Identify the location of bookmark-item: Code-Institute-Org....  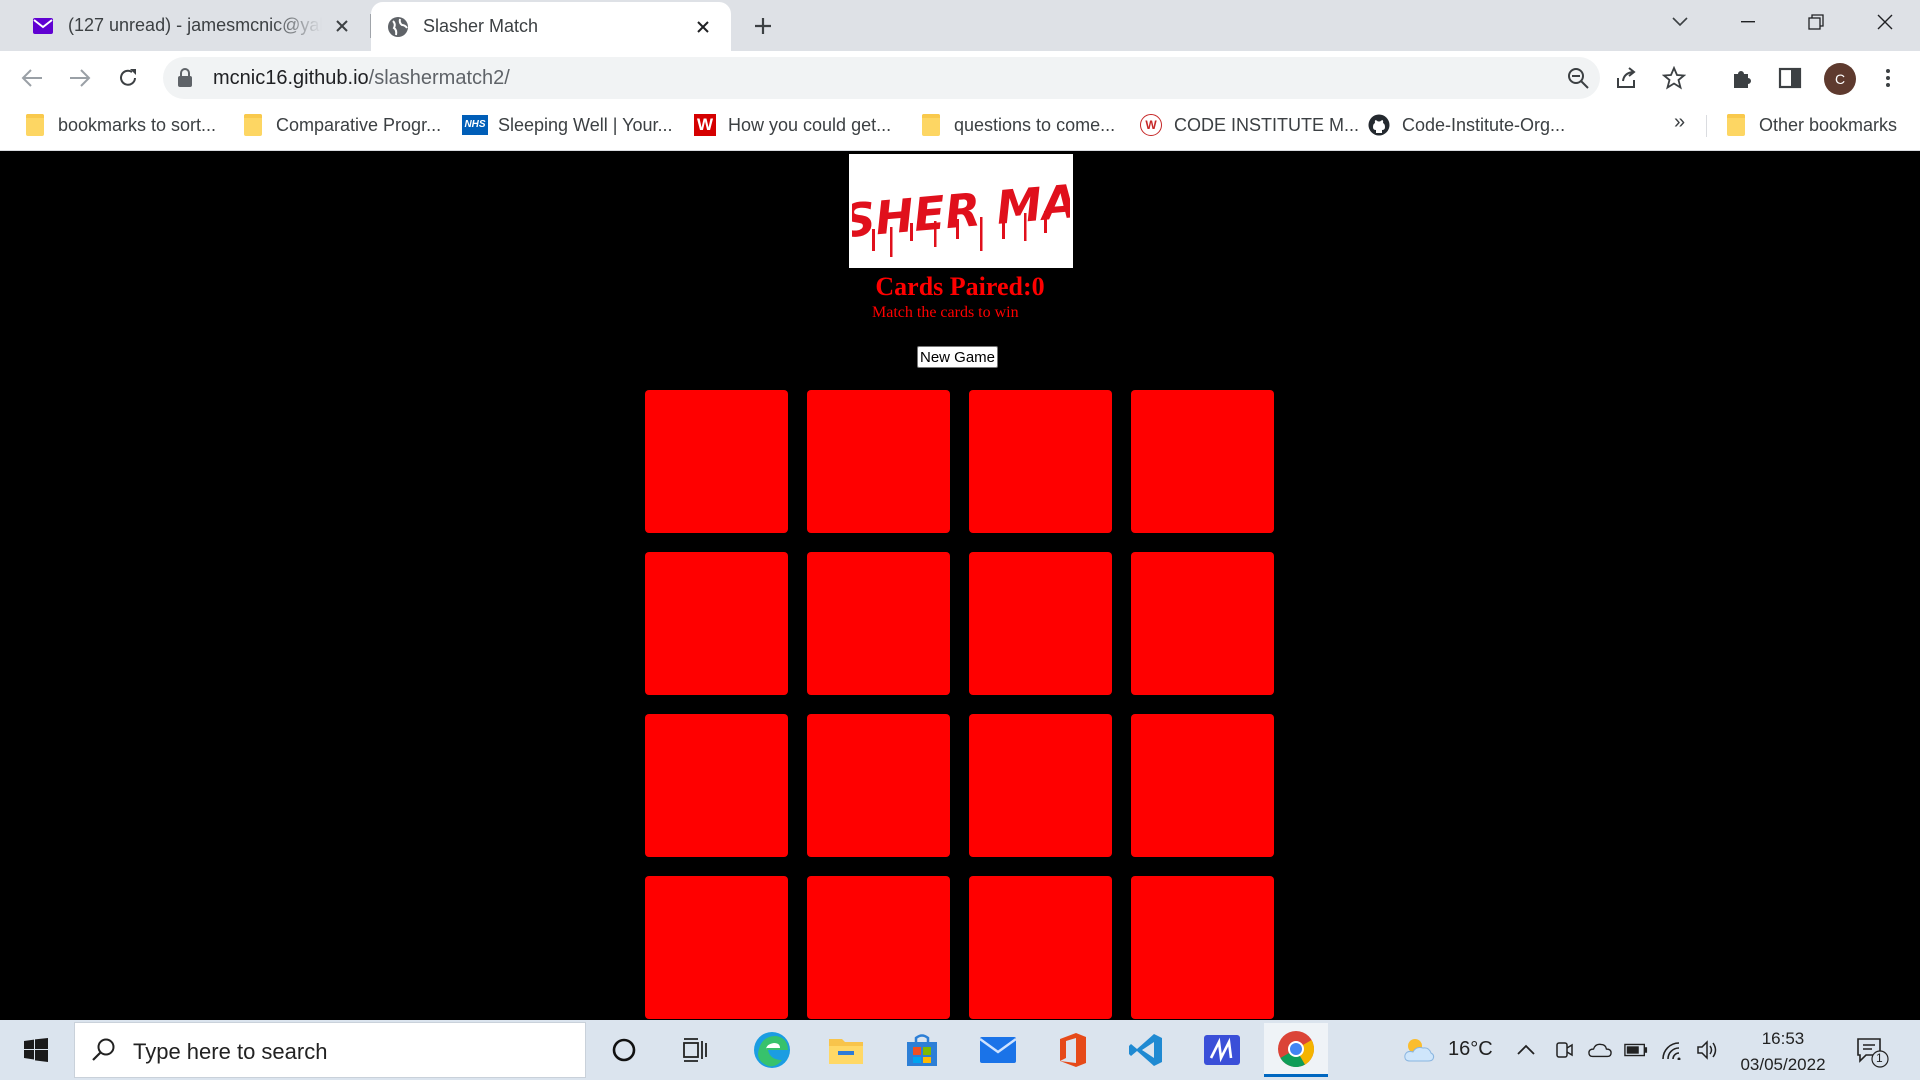
(1466, 125).